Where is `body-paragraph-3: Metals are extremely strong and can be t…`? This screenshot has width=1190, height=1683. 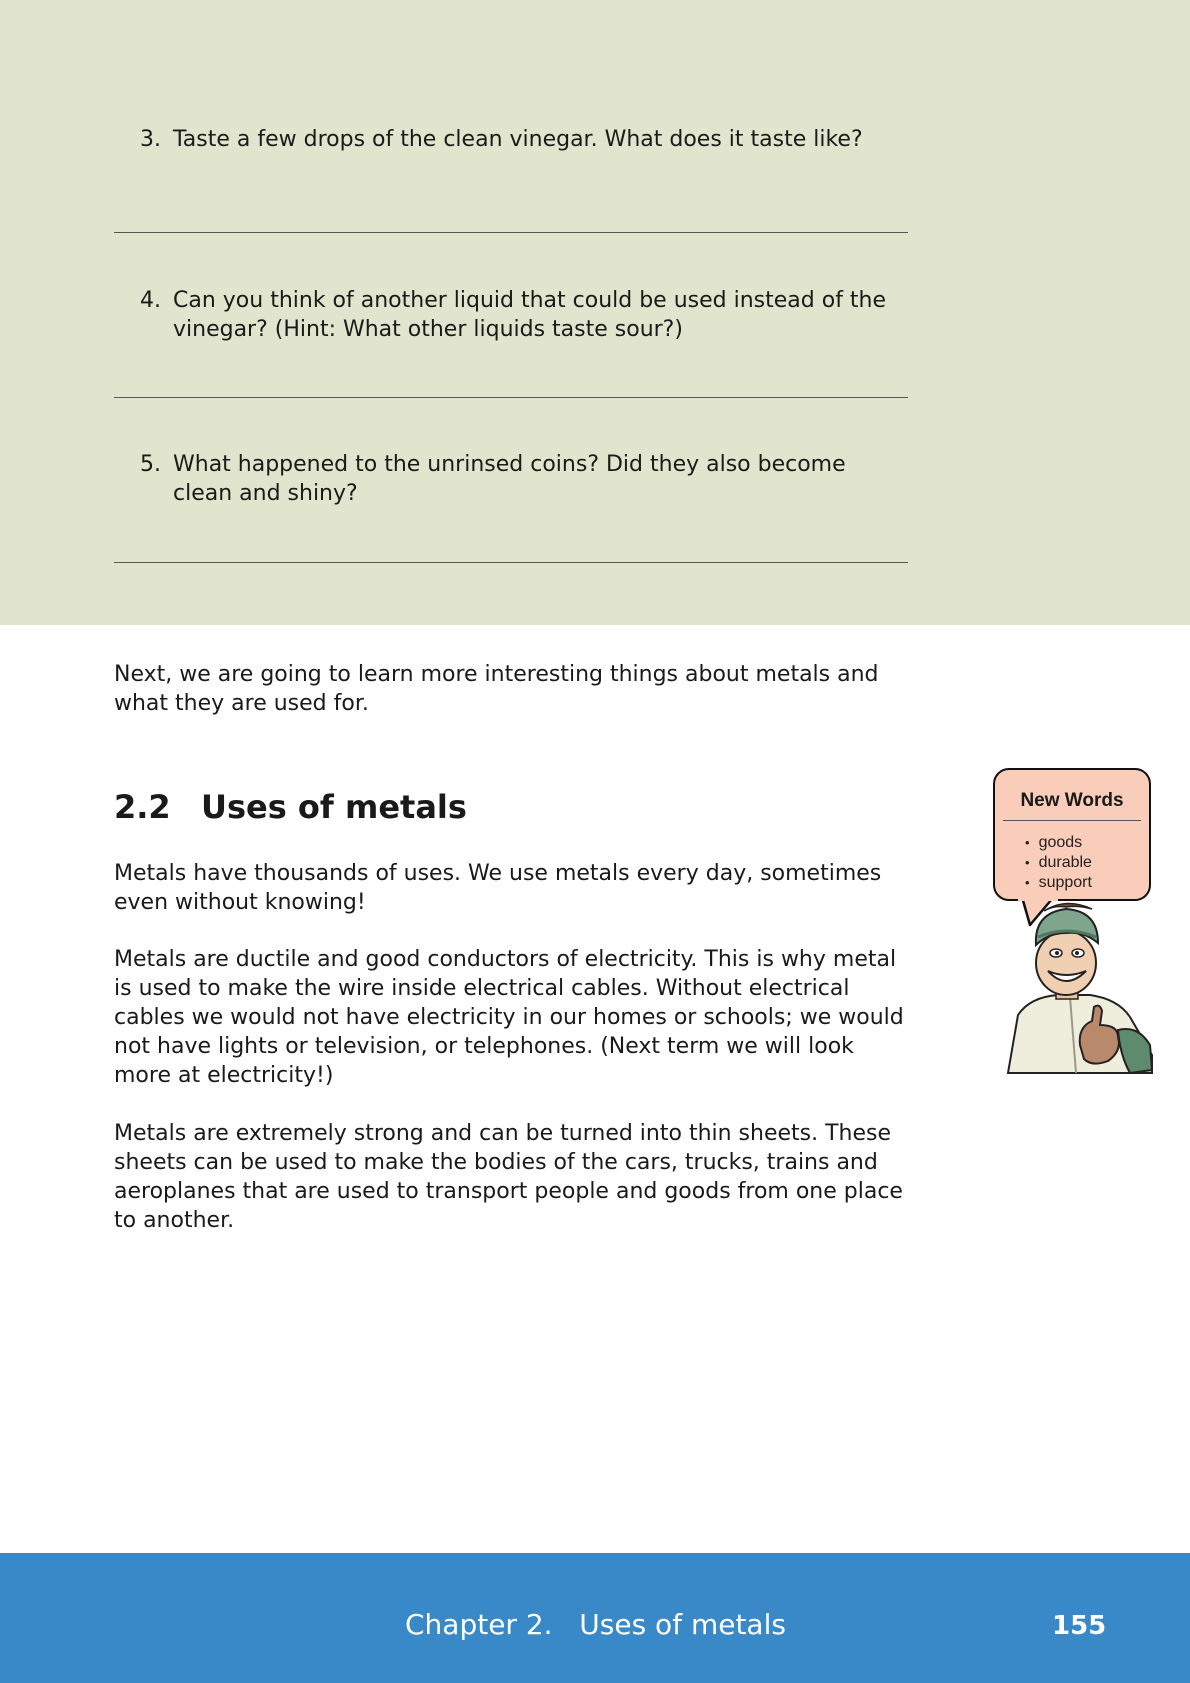
body-paragraph-3: Metals are extremely strong and can be t… is located at coordinates (508, 1177).